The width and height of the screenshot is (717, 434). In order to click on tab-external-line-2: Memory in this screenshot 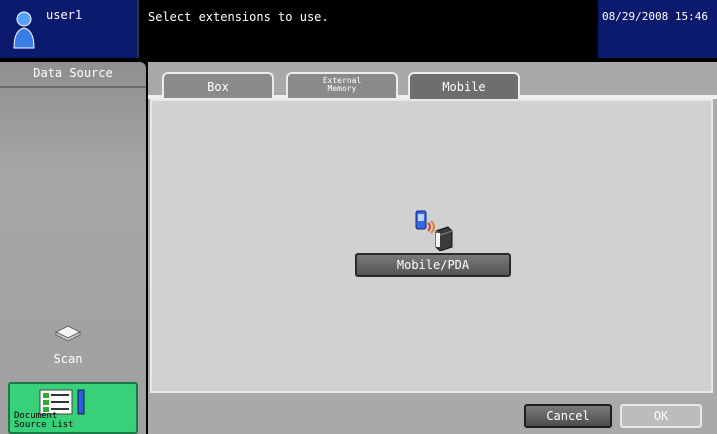, I will do `click(342, 88)`.